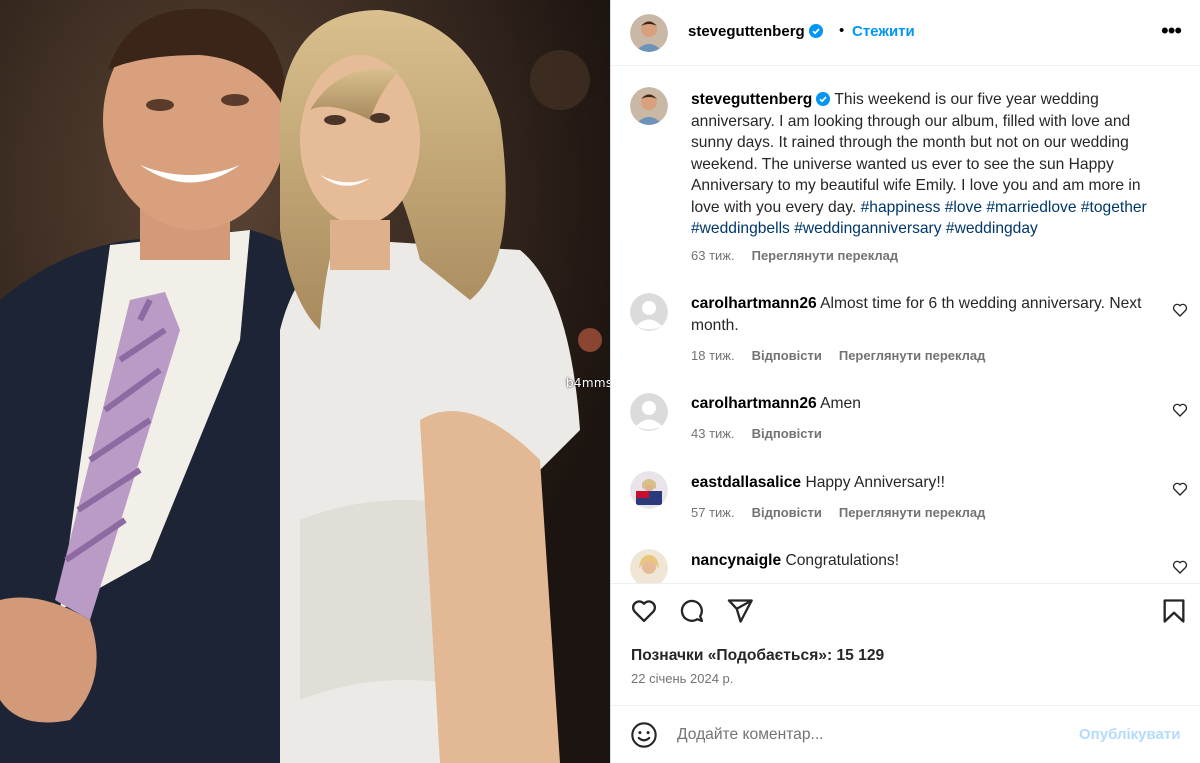 The height and width of the screenshot is (763, 1200). What do you see at coordinates (1114, 207) in the screenshot?
I see `hashtag-link: #together` at bounding box center [1114, 207].